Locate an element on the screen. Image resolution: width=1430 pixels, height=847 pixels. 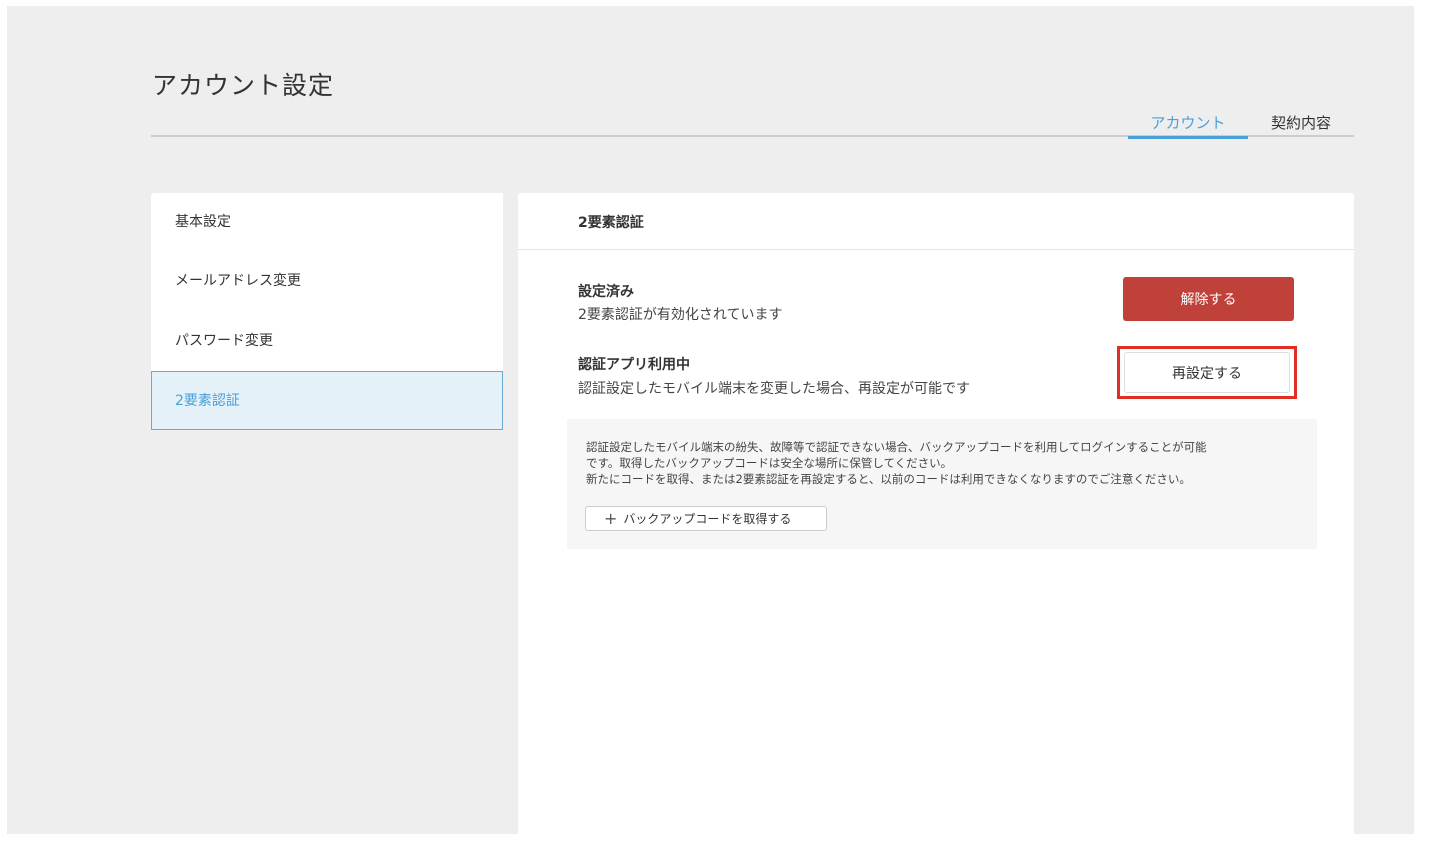
panel-header: 2要素認証 is located at coordinates (936, 221).